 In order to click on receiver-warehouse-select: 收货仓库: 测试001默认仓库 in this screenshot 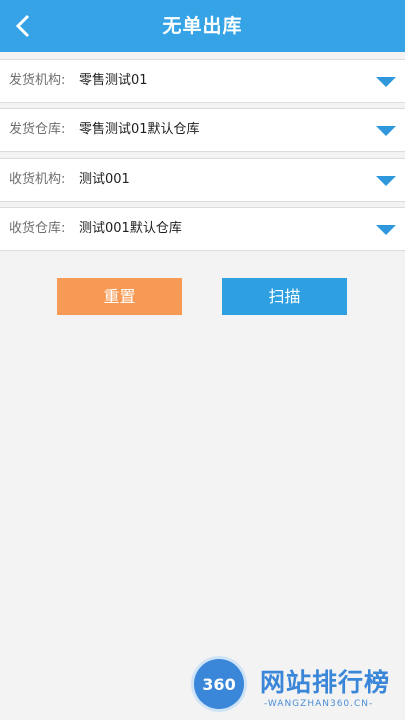, I will do `click(202, 229)`.